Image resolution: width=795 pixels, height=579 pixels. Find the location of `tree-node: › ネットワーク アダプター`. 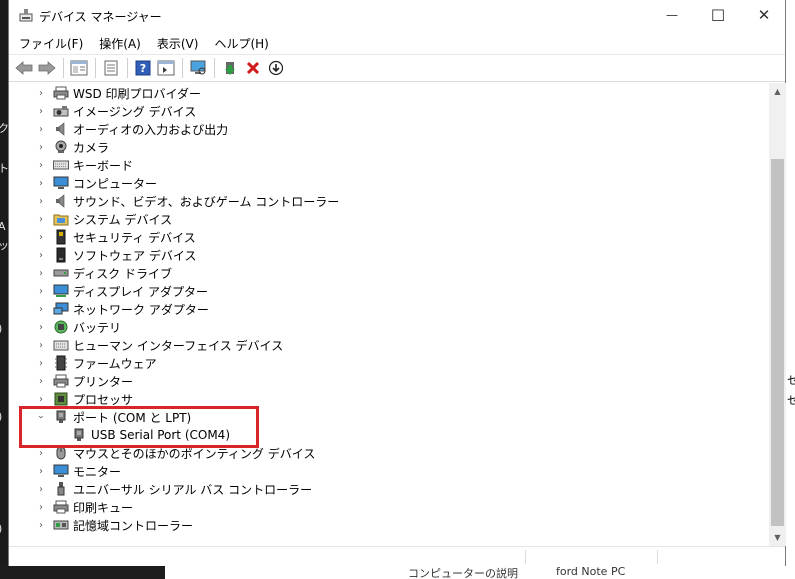

tree-node: › ネットワーク アダプター is located at coordinates (122, 309).